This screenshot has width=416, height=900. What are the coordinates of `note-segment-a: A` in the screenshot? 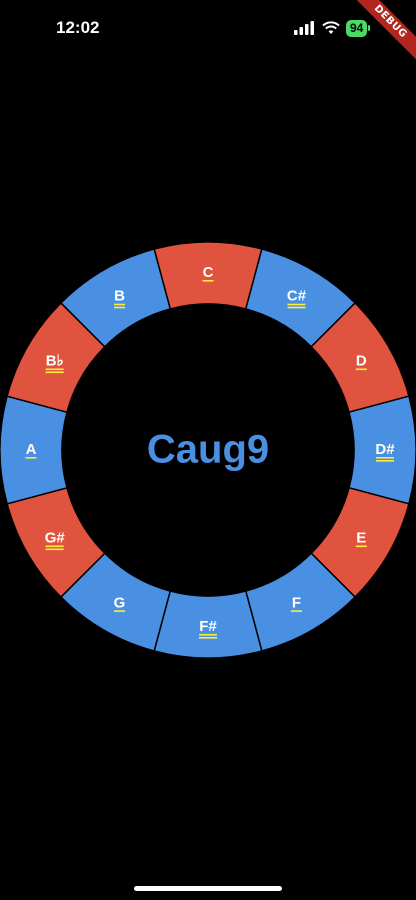 It's located at (34, 450).